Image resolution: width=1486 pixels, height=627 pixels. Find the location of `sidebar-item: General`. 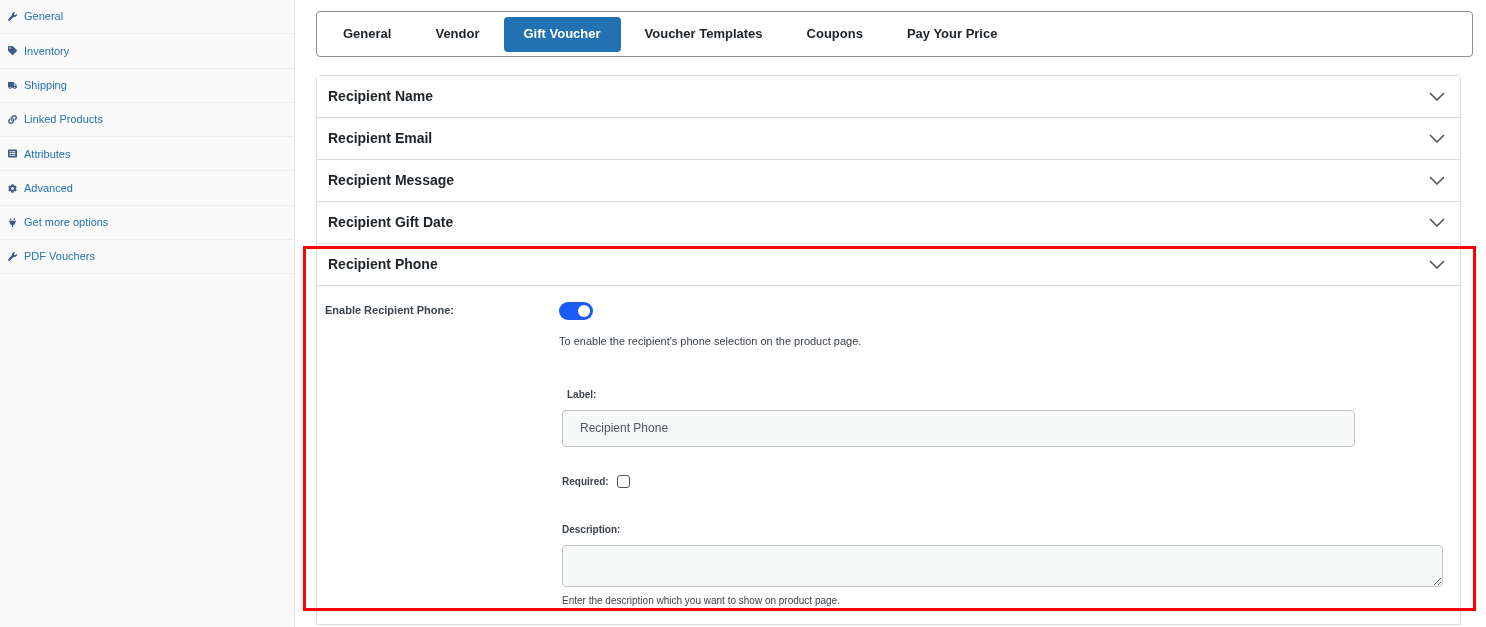

sidebar-item: General is located at coordinates (147, 17).